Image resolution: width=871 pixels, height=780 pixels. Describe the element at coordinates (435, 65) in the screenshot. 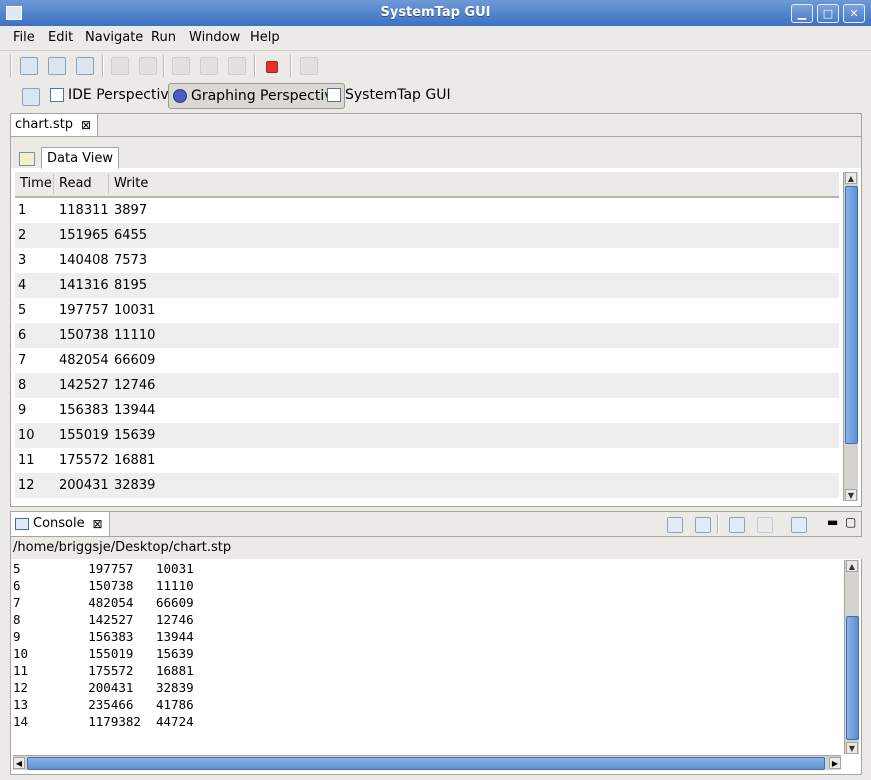

I see `main-toolbar` at that location.